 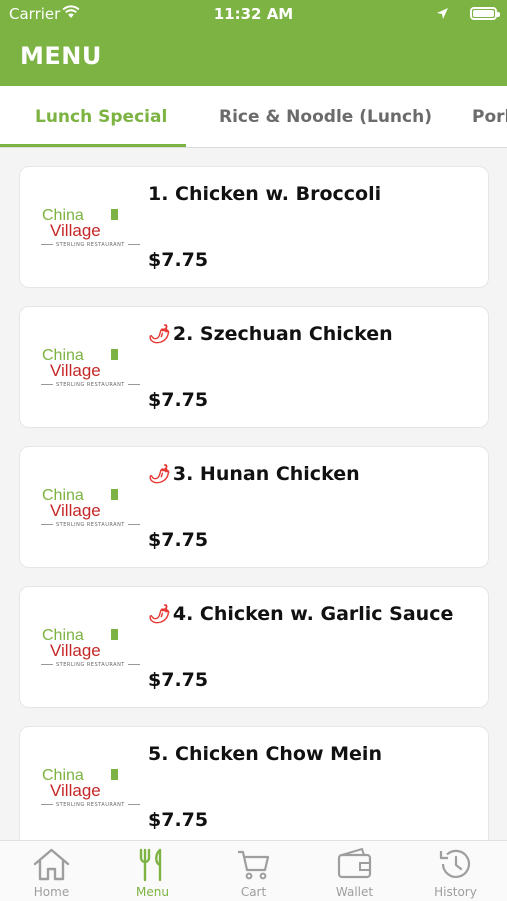 What do you see at coordinates (455, 863) in the screenshot?
I see `history-icon` at bounding box center [455, 863].